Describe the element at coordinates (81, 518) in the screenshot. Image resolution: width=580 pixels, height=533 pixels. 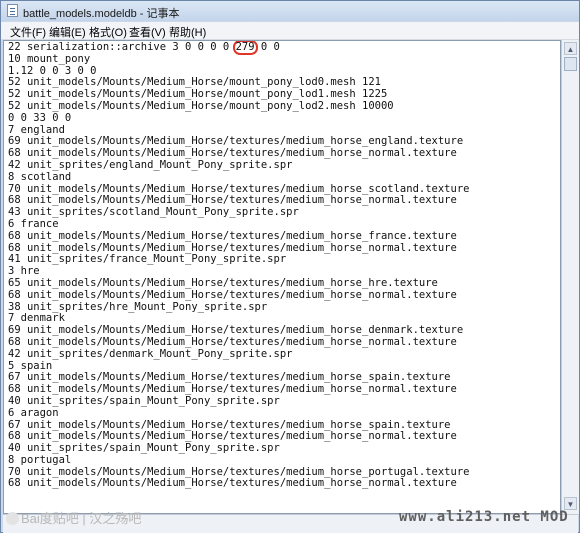
I see `baidu-watermark-text: Bai度贴吧 | 汉之殇吧` at that location.